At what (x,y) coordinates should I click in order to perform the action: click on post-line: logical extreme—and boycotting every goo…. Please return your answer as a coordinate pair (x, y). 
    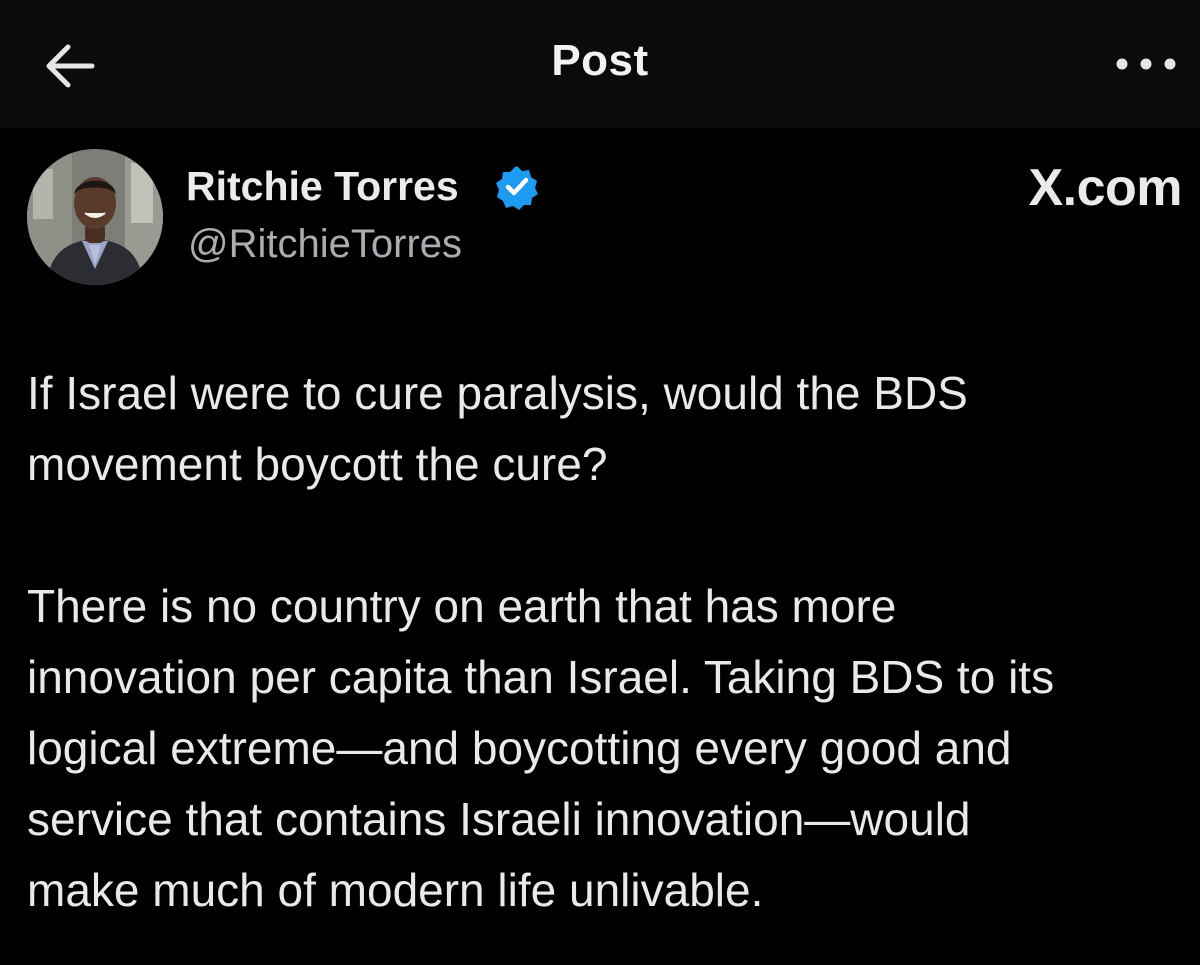
    Looking at the image, I should click on (519, 748).